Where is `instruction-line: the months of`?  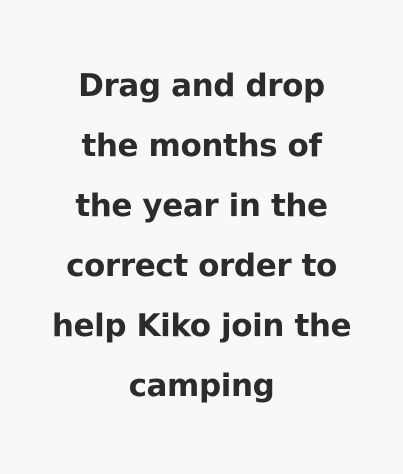 instruction-line: the months of is located at coordinates (201, 146).